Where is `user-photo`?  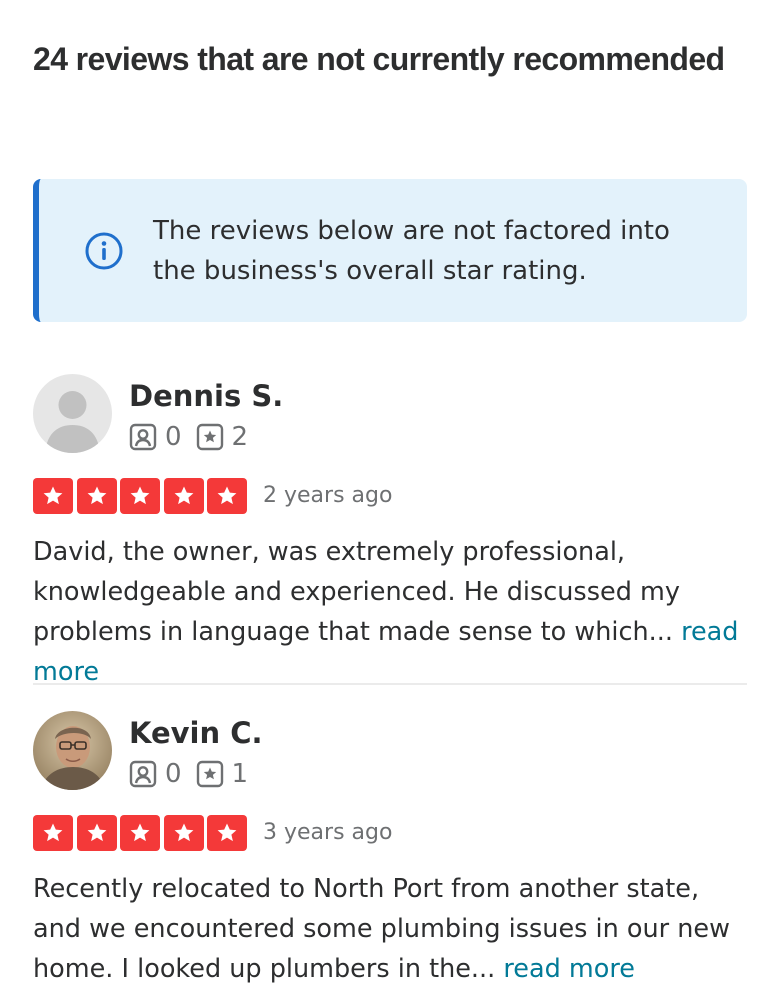
user-photo is located at coordinates (72, 750).